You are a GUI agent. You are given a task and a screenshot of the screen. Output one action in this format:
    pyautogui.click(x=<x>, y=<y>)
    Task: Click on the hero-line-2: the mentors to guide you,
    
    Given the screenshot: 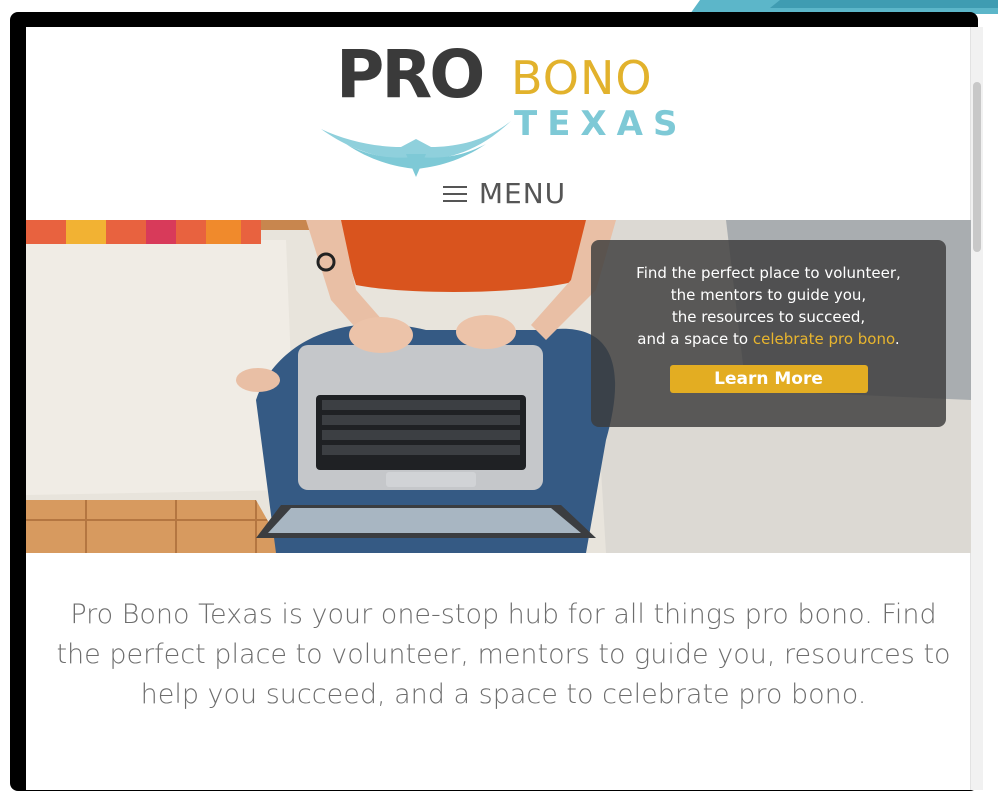 What is the action you would take?
    pyautogui.click(x=768, y=295)
    